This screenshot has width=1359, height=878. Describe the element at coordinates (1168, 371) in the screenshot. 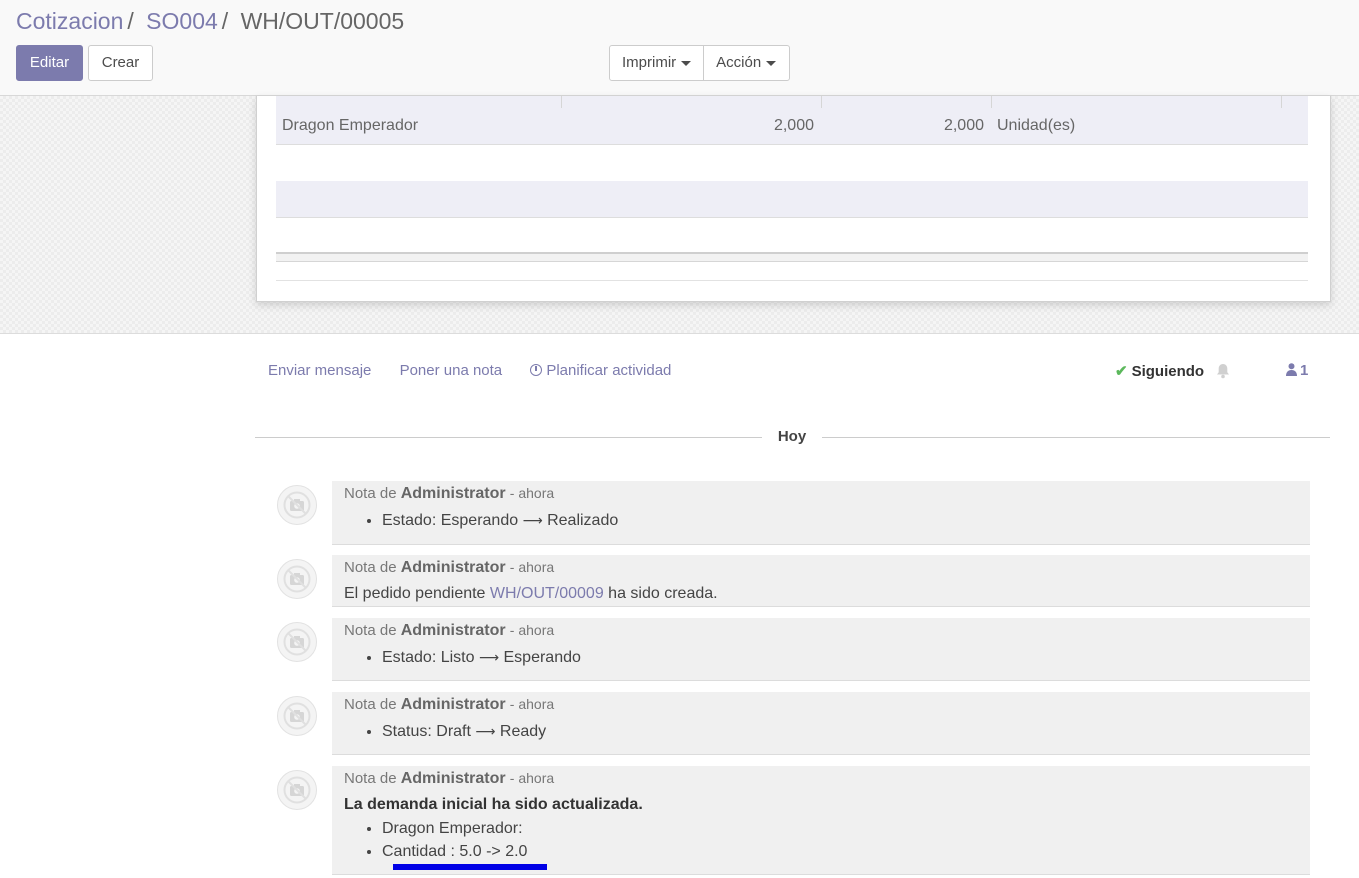

I see `following-label: Siguiendo` at that location.